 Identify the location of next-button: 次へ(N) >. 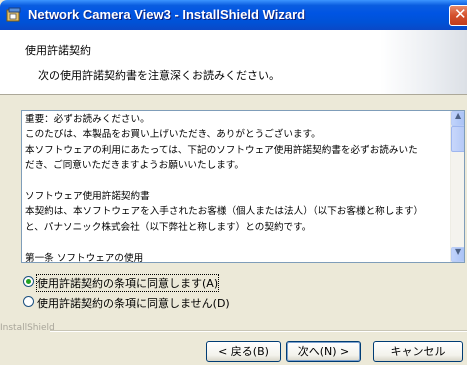
(323, 351).